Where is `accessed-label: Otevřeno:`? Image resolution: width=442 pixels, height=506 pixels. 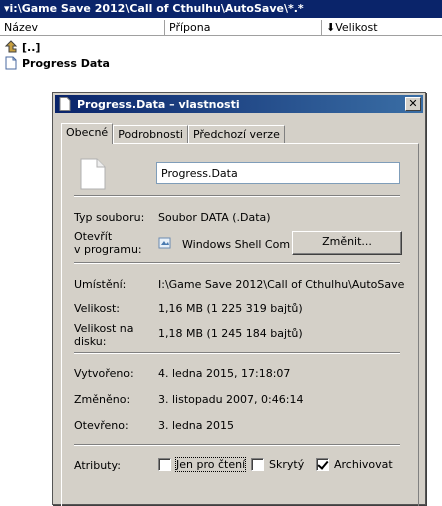 accessed-label: Otevřeno: is located at coordinates (101, 425).